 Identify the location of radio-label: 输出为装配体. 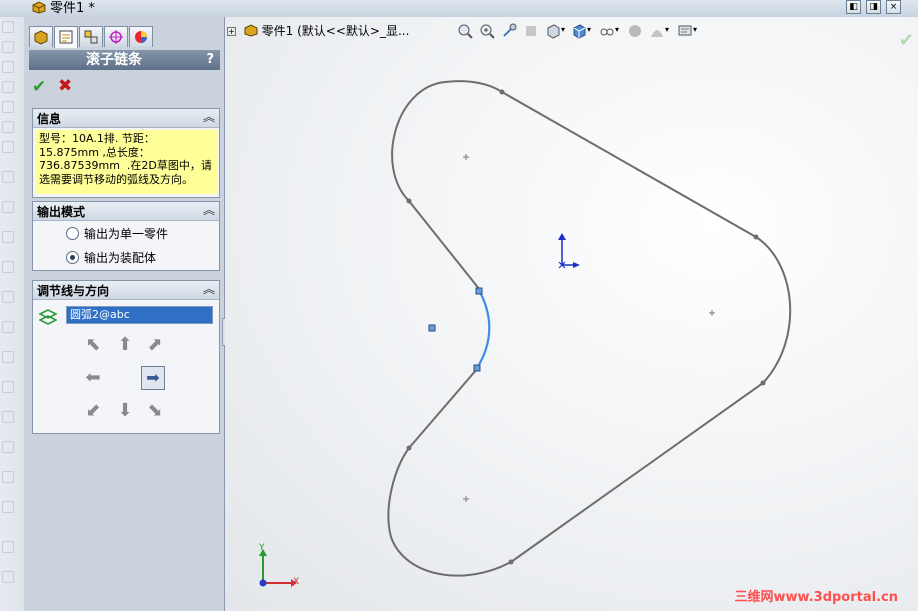
(120, 258).